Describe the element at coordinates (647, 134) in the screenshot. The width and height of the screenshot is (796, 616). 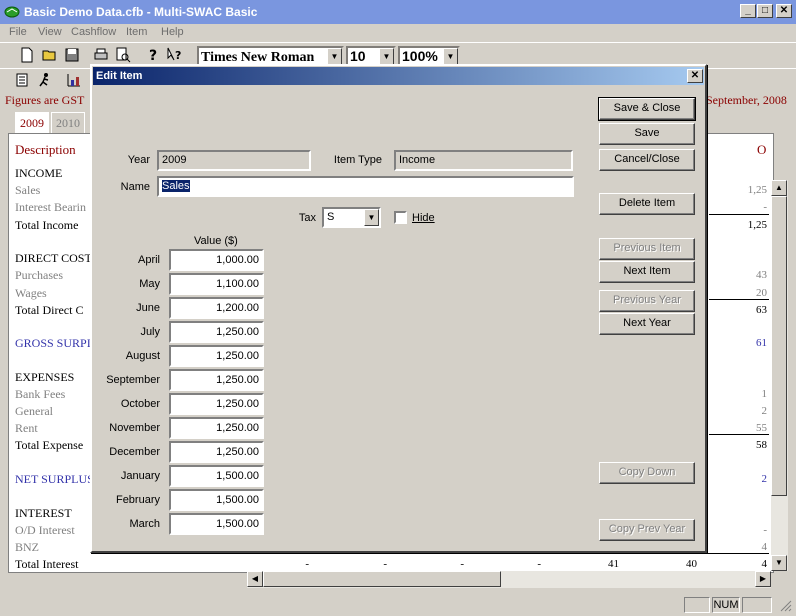
I see `save-button: Save` at that location.